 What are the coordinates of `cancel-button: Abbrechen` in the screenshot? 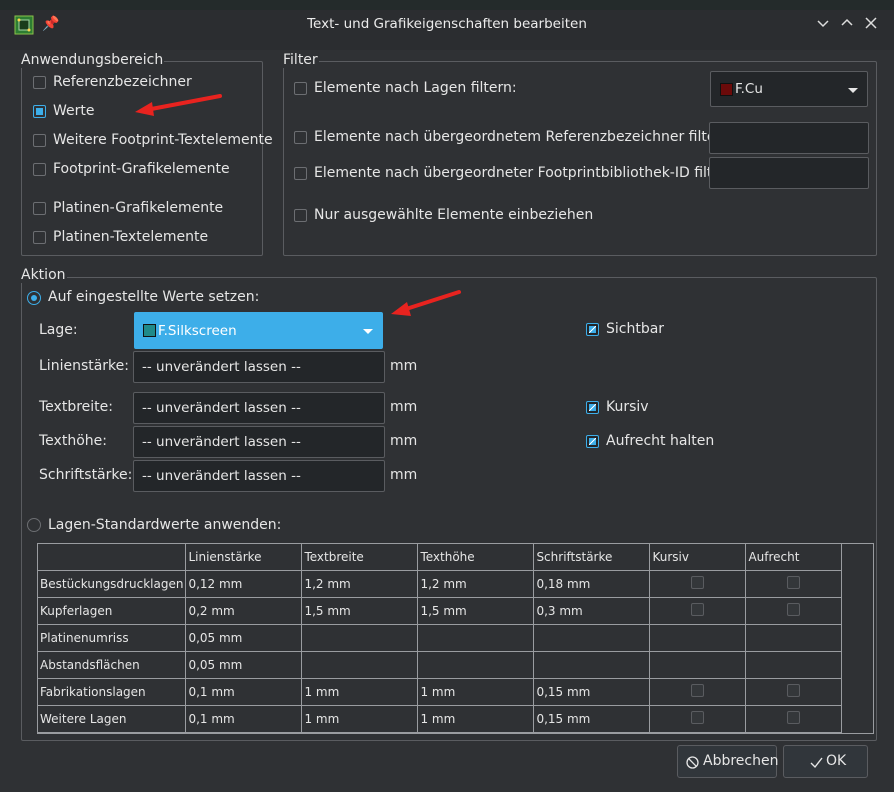 It's located at (727, 761).